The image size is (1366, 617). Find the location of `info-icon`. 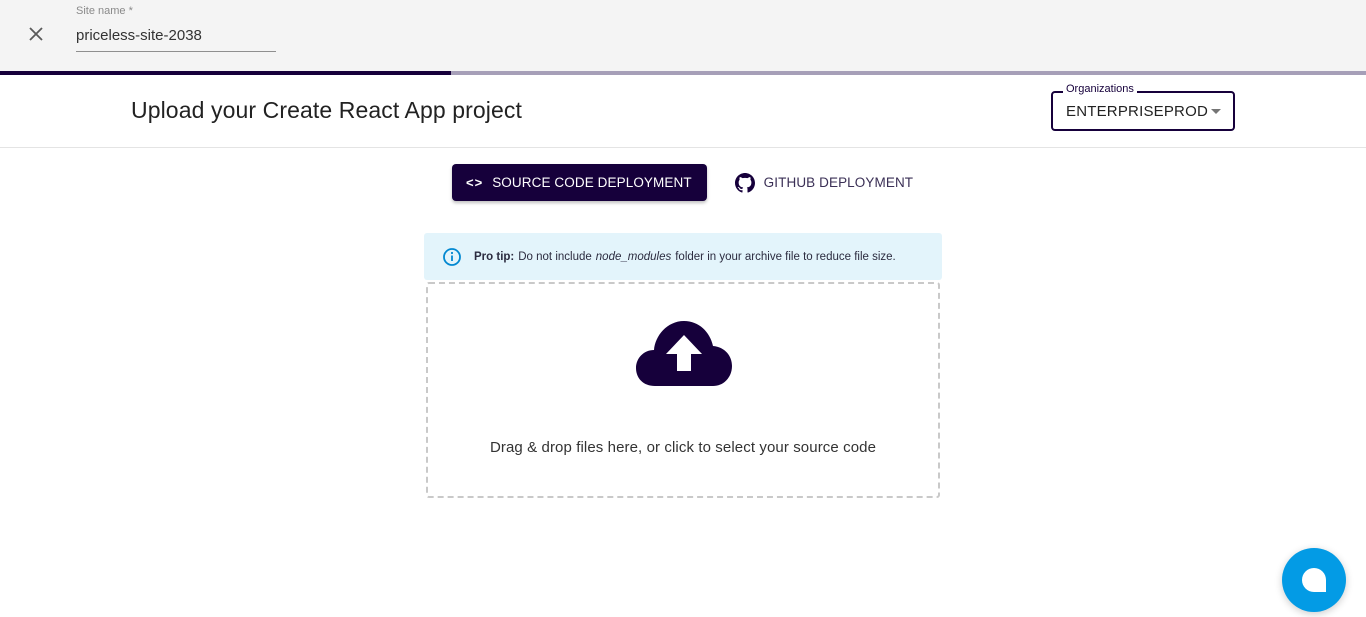

info-icon is located at coordinates (452, 256).